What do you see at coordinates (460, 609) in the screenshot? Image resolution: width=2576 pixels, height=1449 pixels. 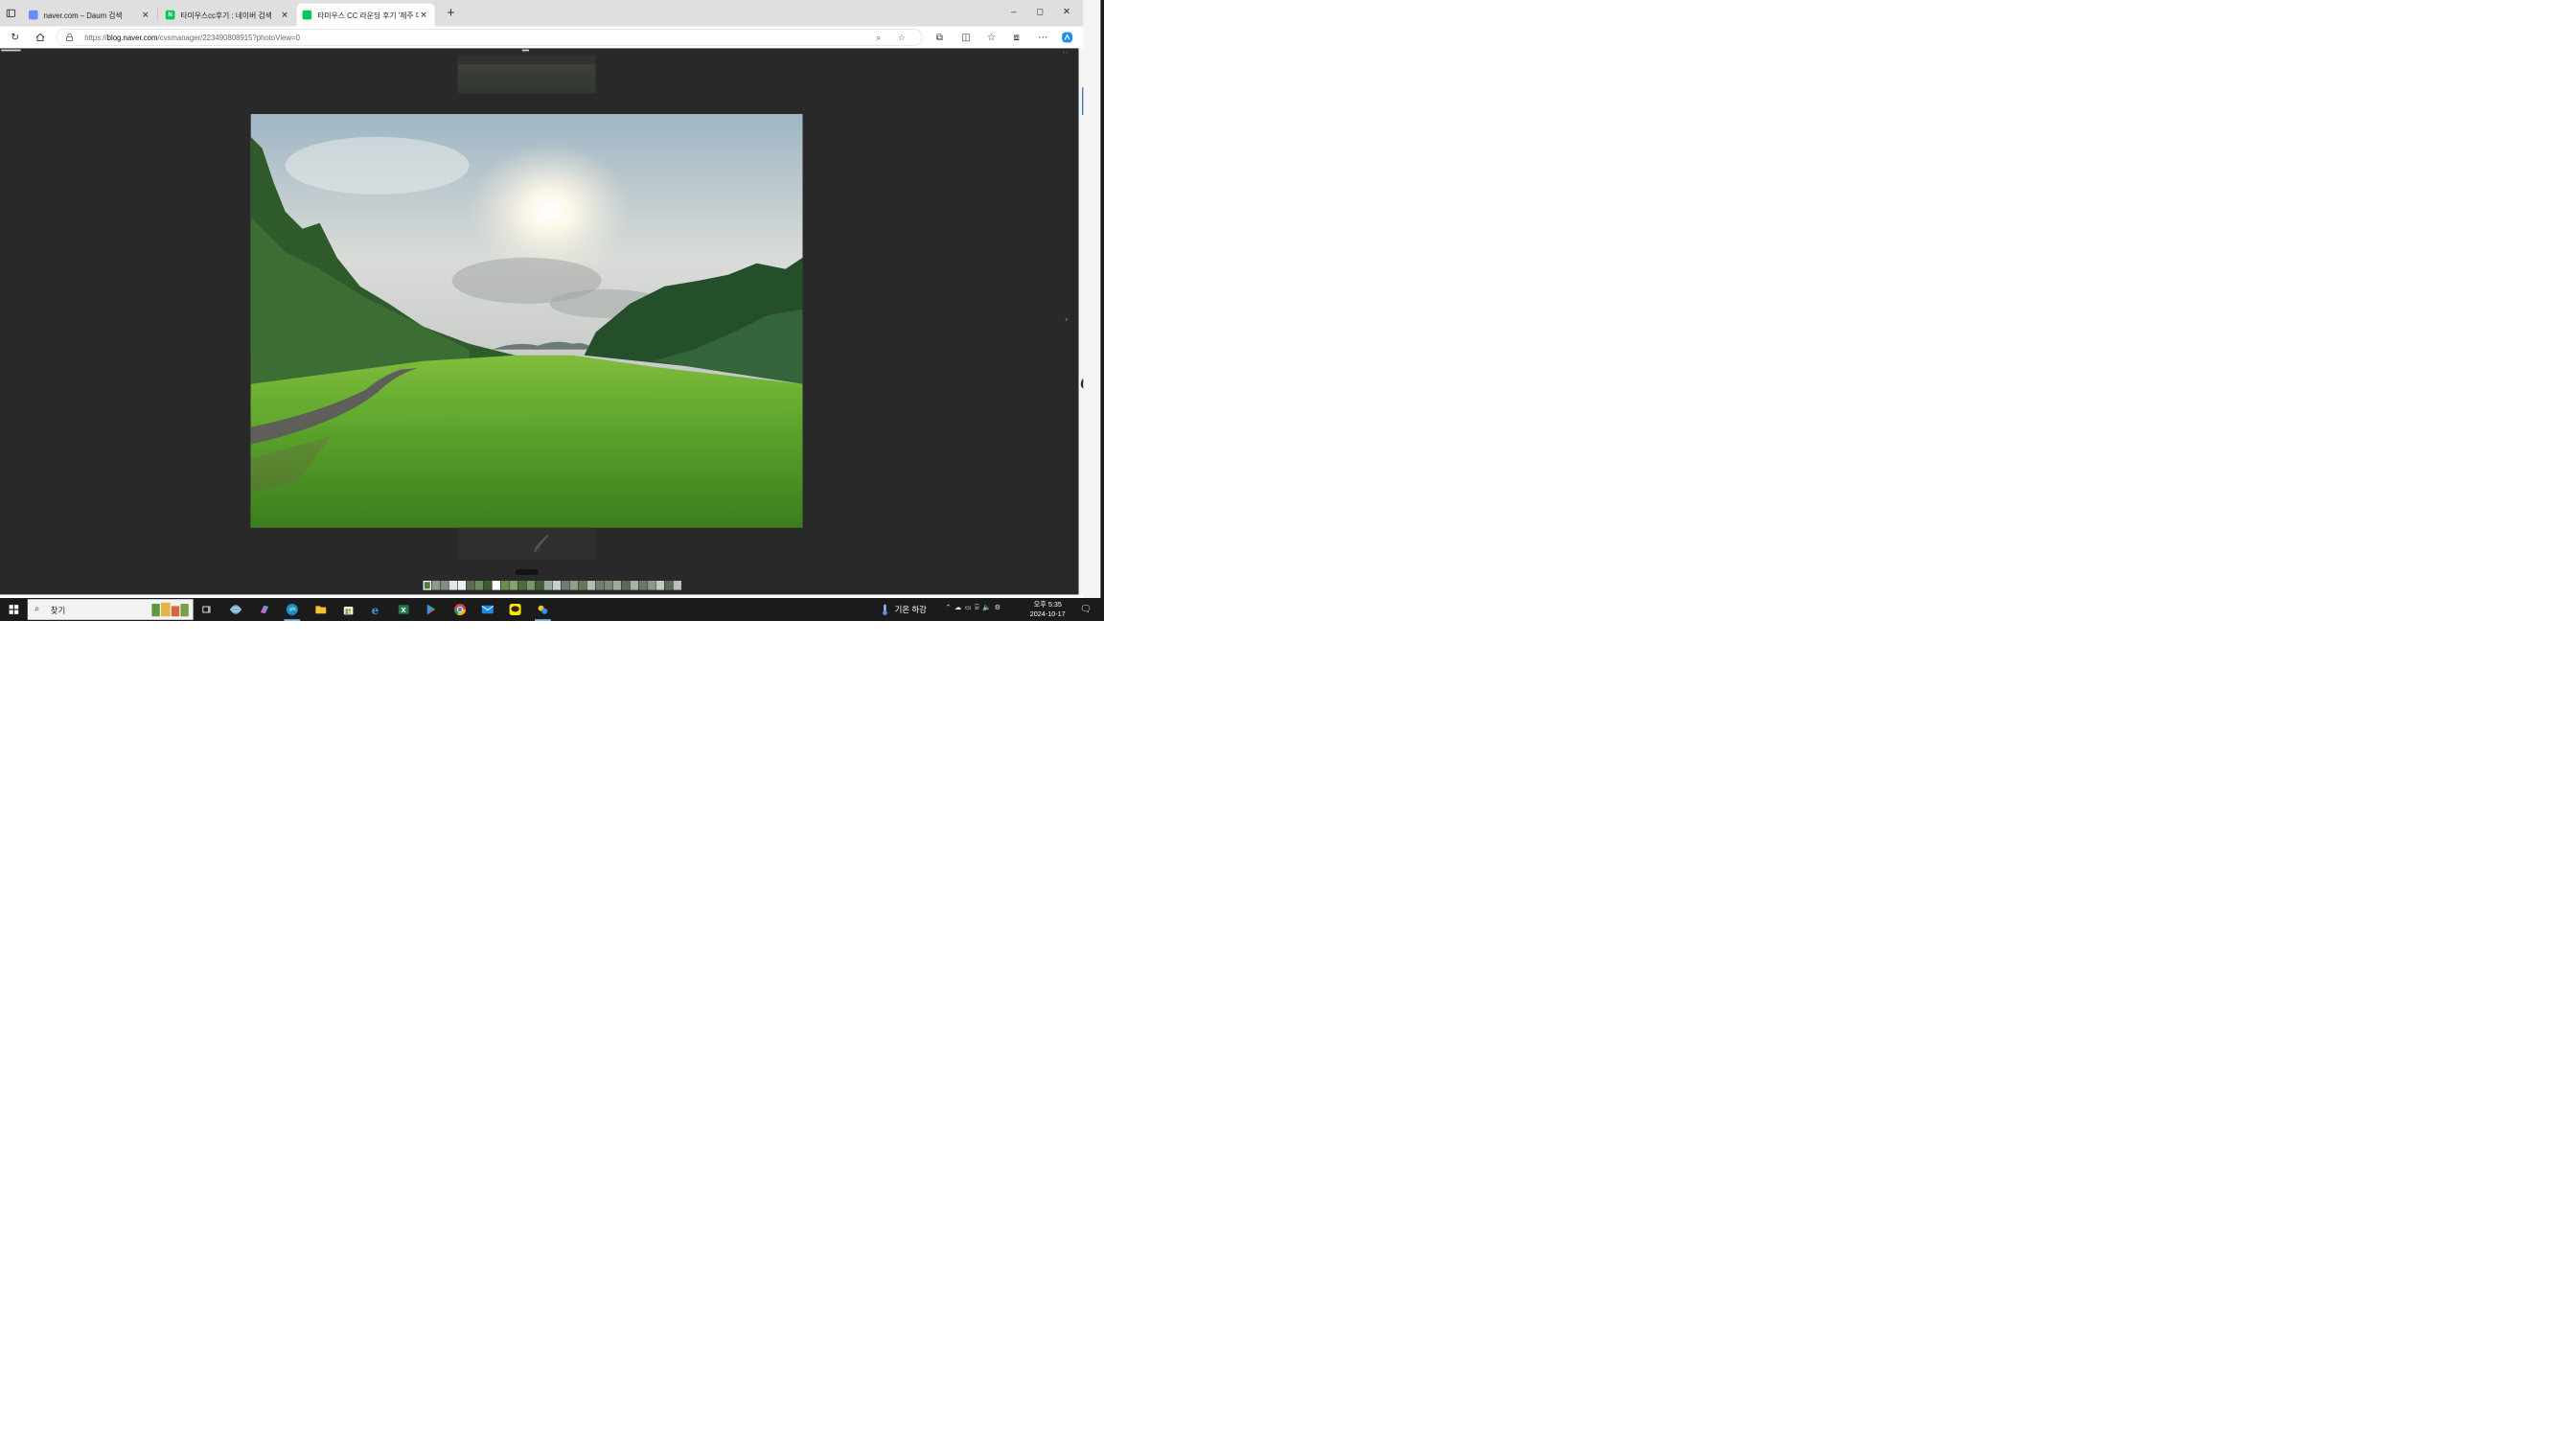 I see `chrome-icon` at bounding box center [460, 609].